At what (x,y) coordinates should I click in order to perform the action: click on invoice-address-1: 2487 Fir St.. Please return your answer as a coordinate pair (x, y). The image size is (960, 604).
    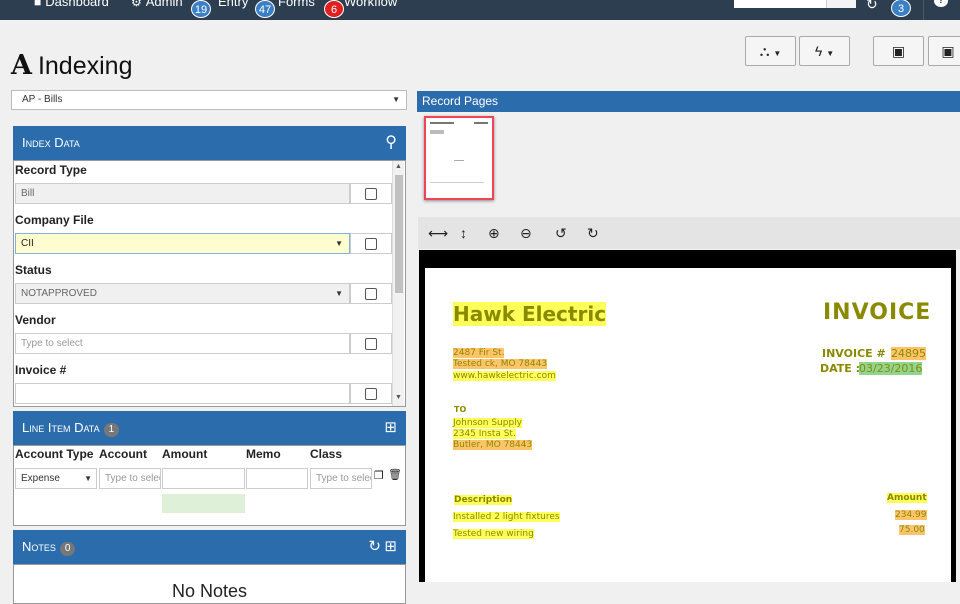
    Looking at the image, I should click on (479, 353).